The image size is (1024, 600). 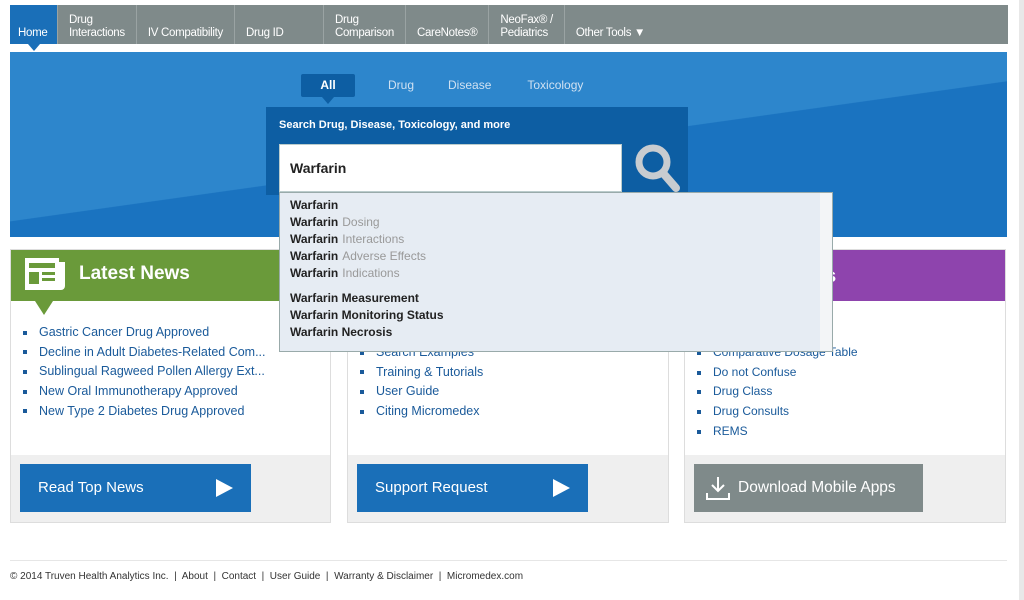 What do you see at coordinates (718, 488) in the screenshot?
I see `download-icon` at bounding box center [718, 488].